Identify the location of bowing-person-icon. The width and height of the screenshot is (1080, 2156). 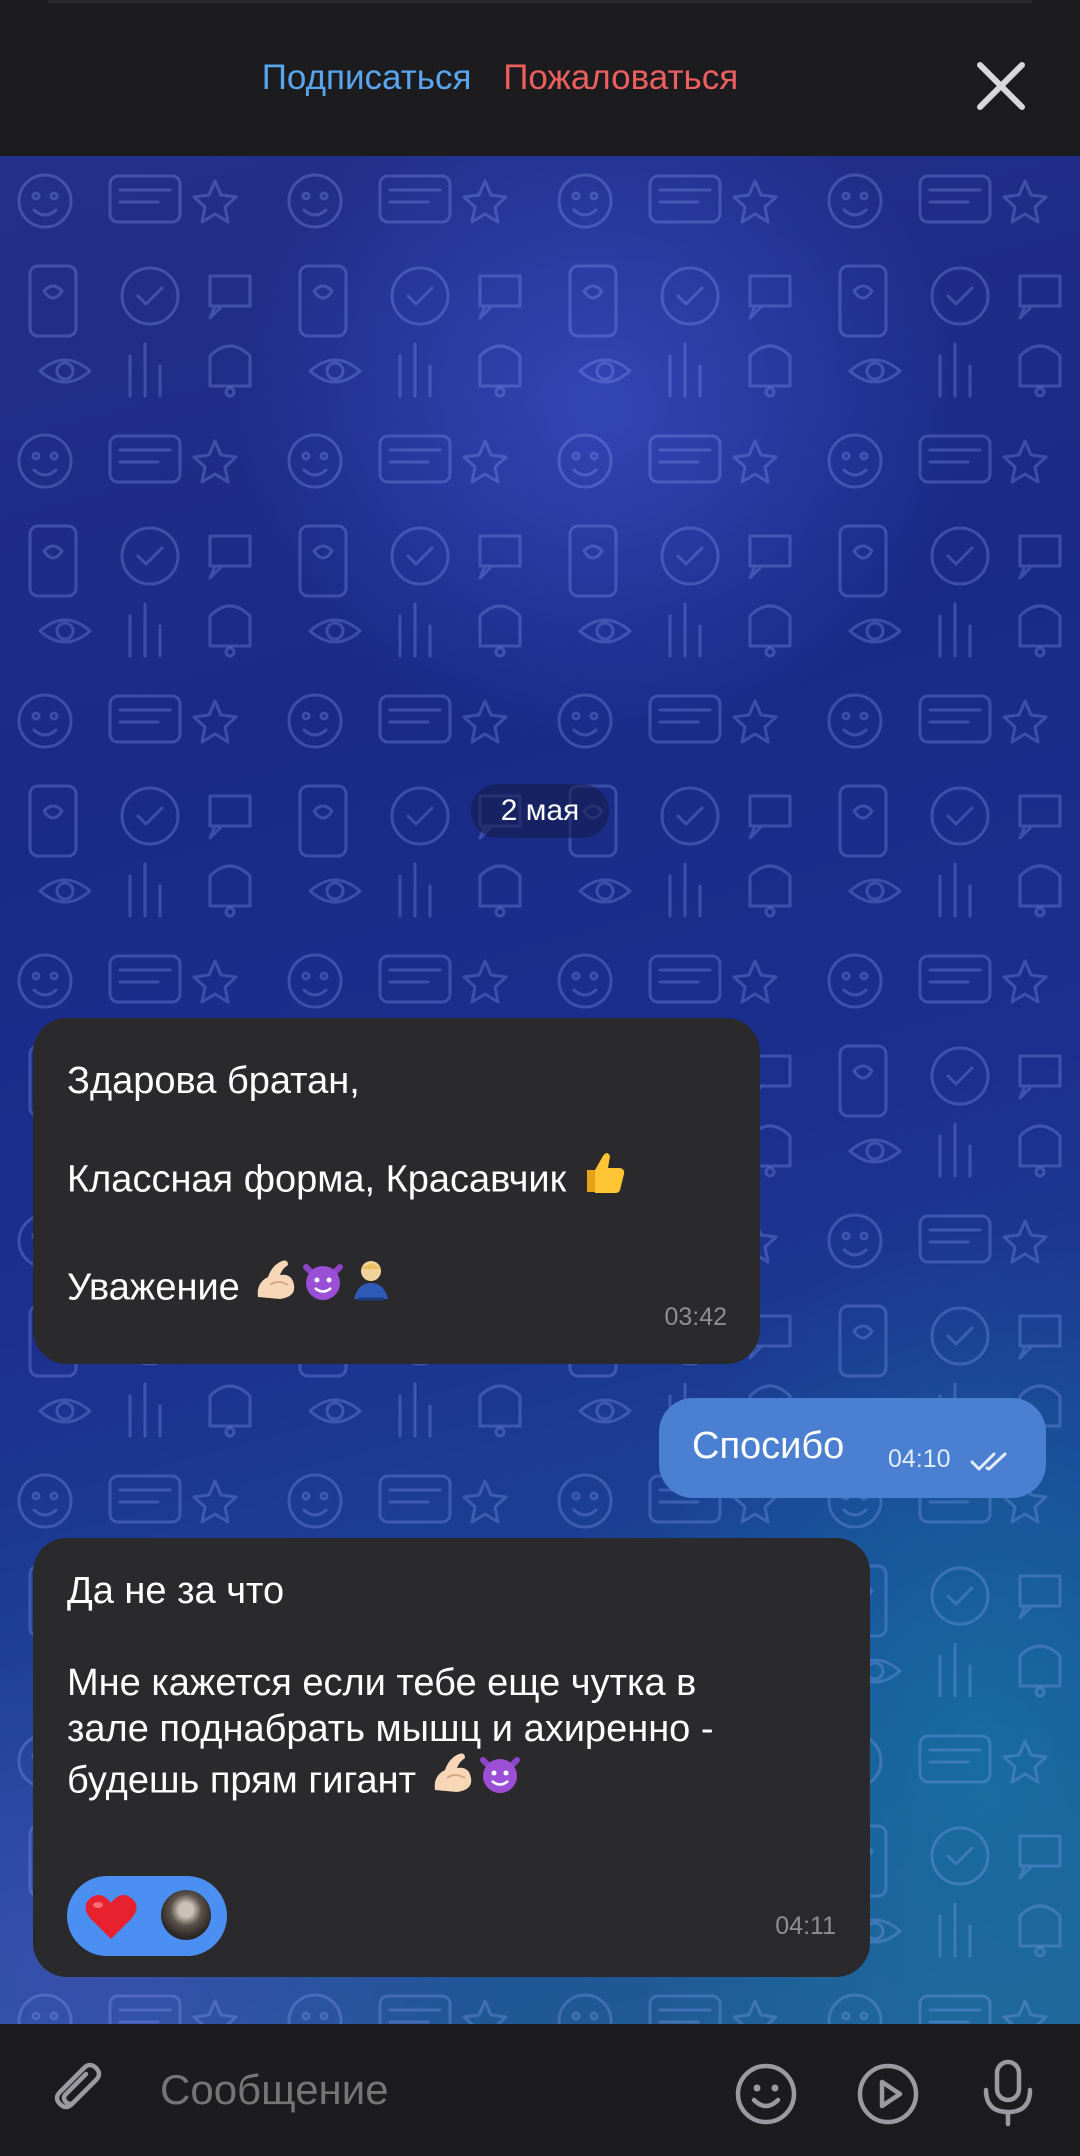
(371, 1285).